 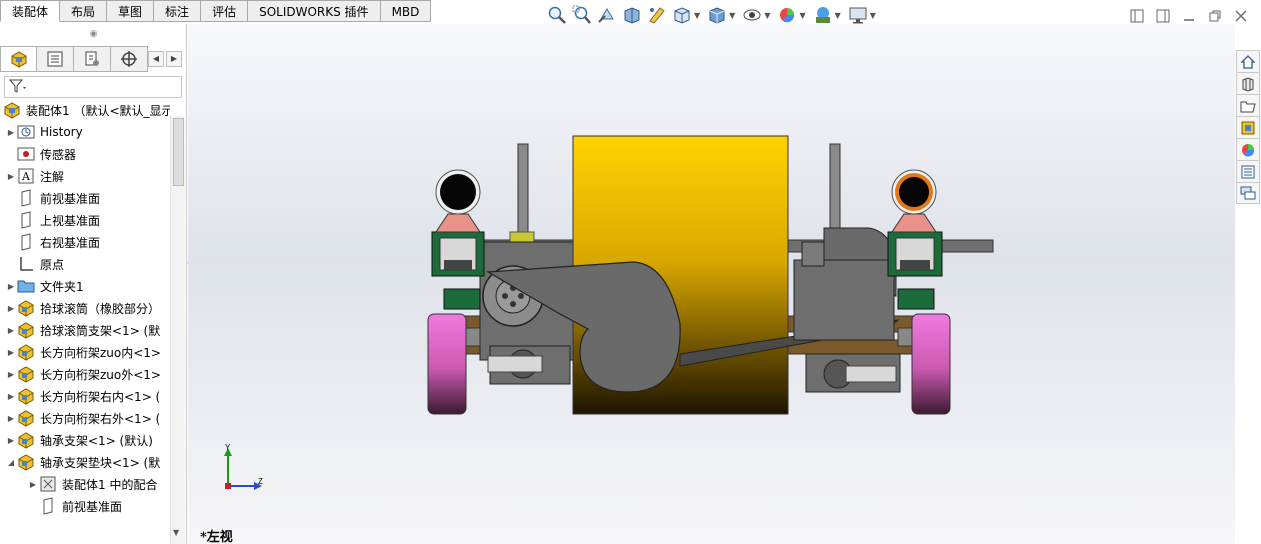 I want to click on tree-scrollbar: ▼, so click(x=177, y=330).